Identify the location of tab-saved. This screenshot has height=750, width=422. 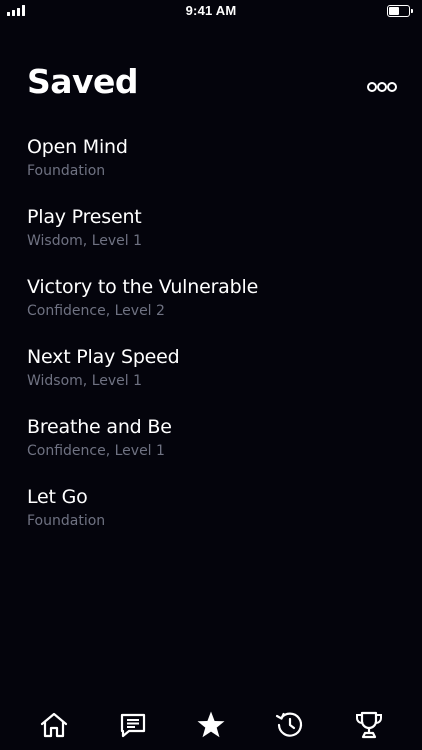
(211, 725).